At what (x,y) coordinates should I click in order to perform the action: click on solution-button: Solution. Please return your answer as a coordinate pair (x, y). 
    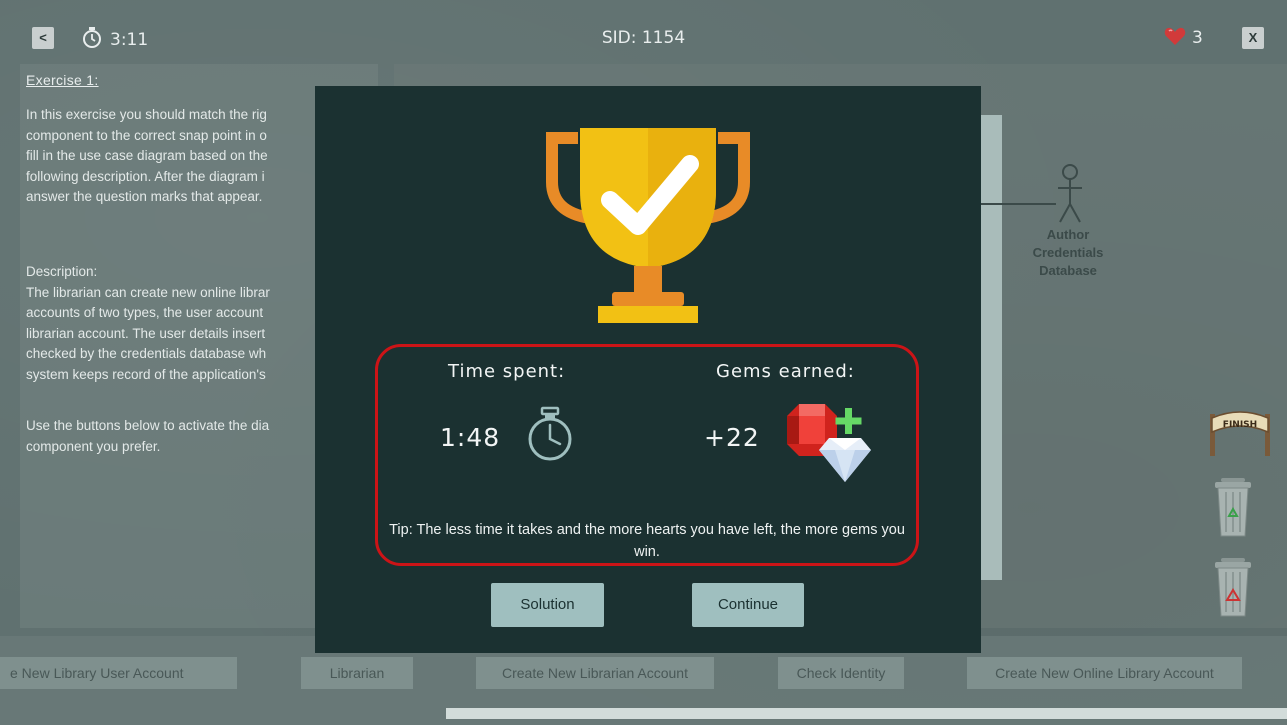
    Looking at the image, I should click on (547, 605).